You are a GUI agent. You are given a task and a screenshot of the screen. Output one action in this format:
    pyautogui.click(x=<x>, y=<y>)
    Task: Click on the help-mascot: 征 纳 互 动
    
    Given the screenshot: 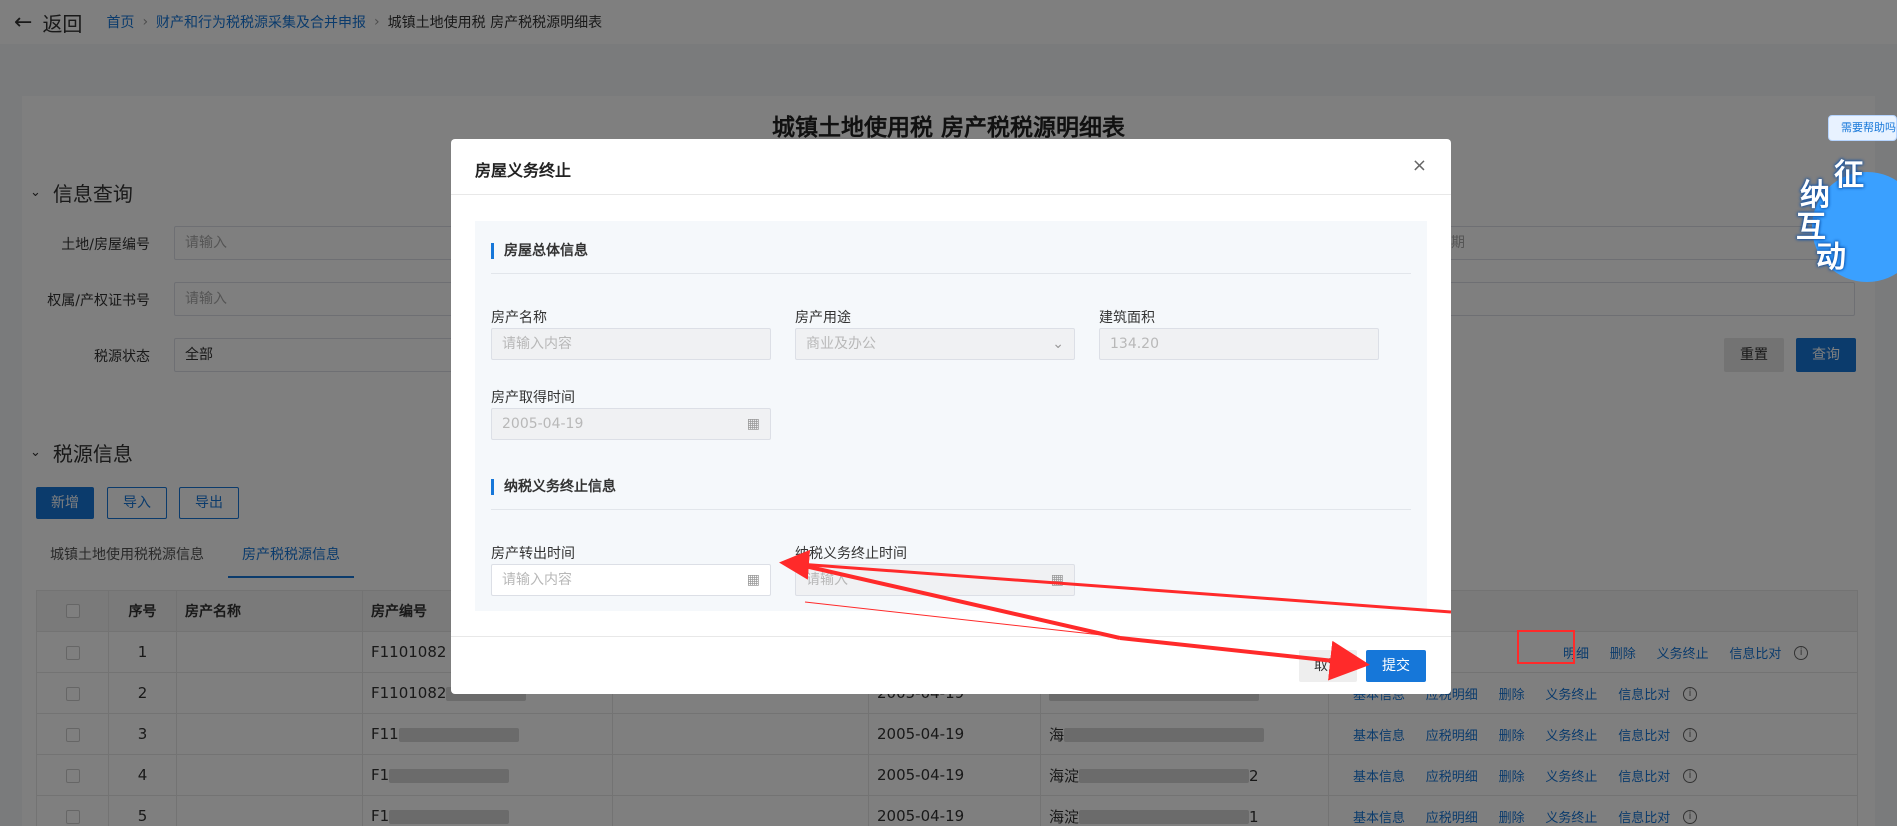 What is the action you would take?
    pyautogui.click(x=1843, y=216)
    